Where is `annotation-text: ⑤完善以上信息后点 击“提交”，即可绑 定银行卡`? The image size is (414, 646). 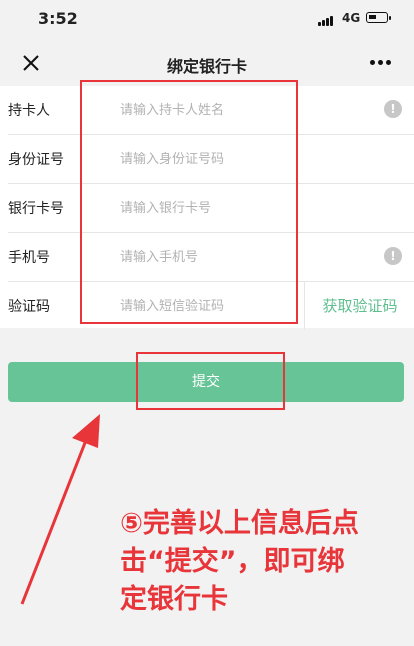 annotation-text: ⑤完善以上信息后点 击“提交”，即可绑 定银行卡 is located at coordinates (258, 562).